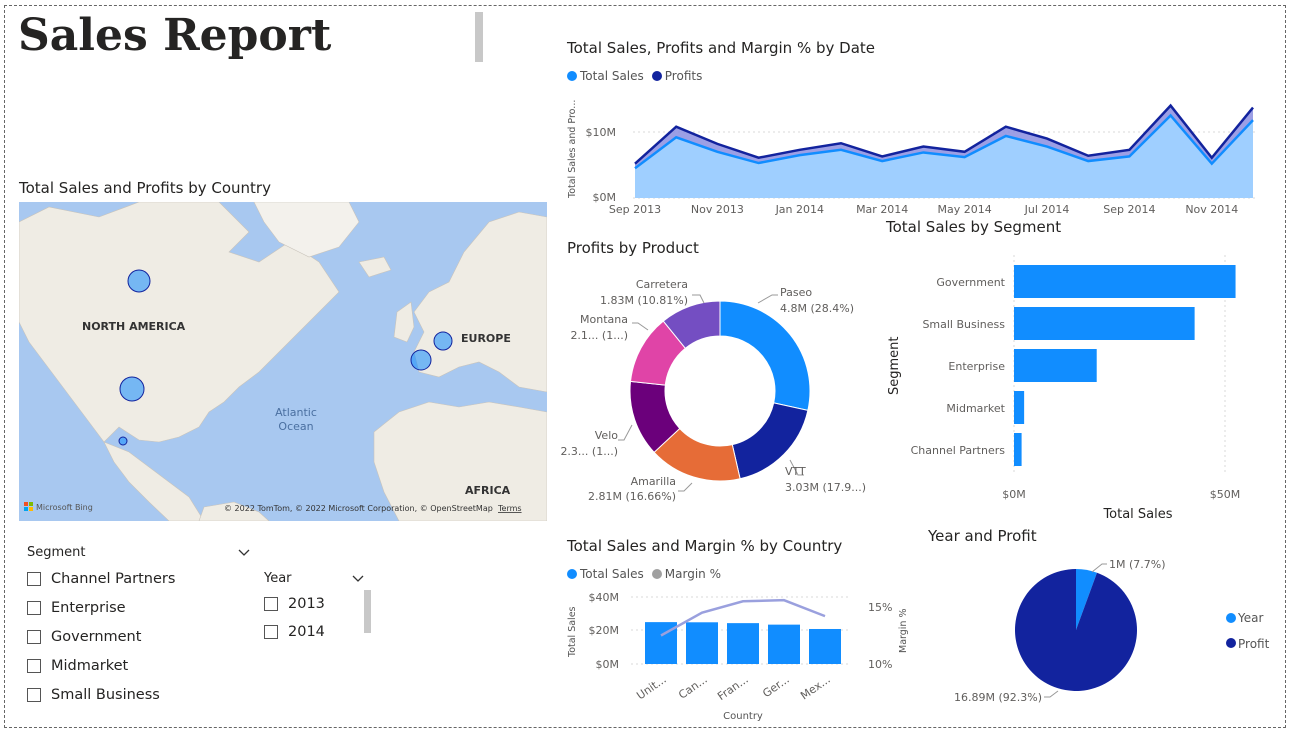 Image resolution: width=1291 pixels, height=735 pixels. Describe the element at coordinates (970, 282) in the screenshot. I see `segment-bar-category: Government` at that location.